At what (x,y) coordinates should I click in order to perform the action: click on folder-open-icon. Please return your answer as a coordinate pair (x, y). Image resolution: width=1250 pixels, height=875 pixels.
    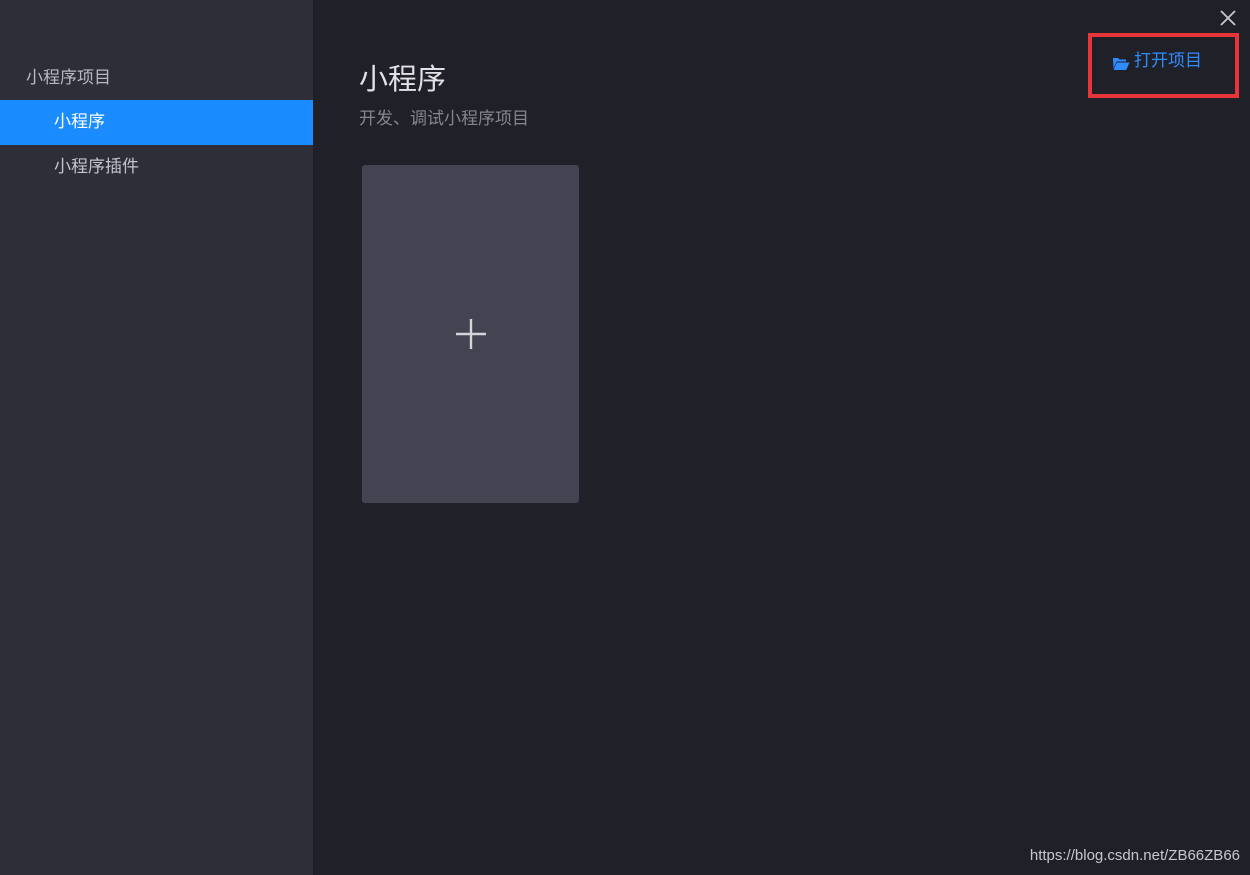
    Looking at the image, I should click on (1121, 64).